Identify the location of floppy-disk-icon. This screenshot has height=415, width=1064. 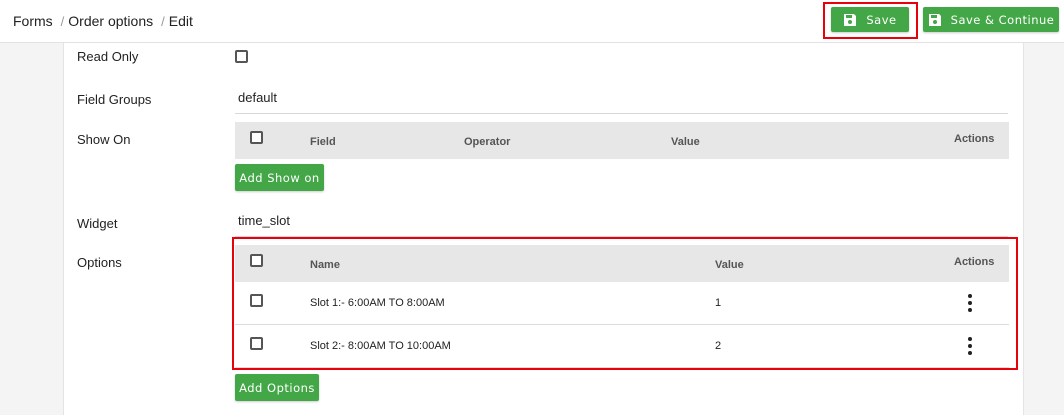
(935, 20).